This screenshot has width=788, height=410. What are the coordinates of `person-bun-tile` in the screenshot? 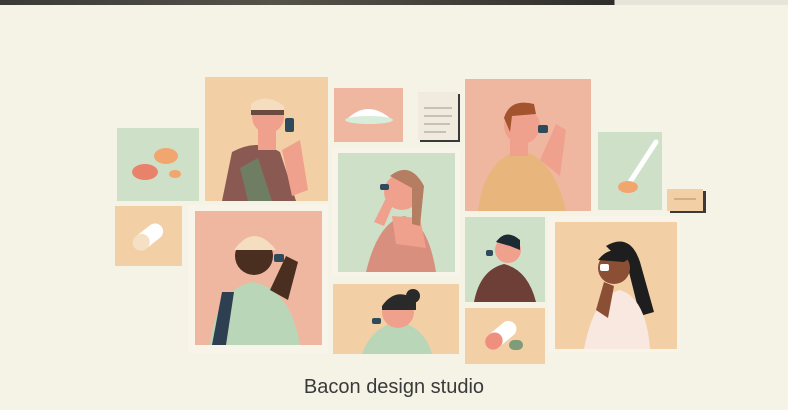 It's located at (396, 319).